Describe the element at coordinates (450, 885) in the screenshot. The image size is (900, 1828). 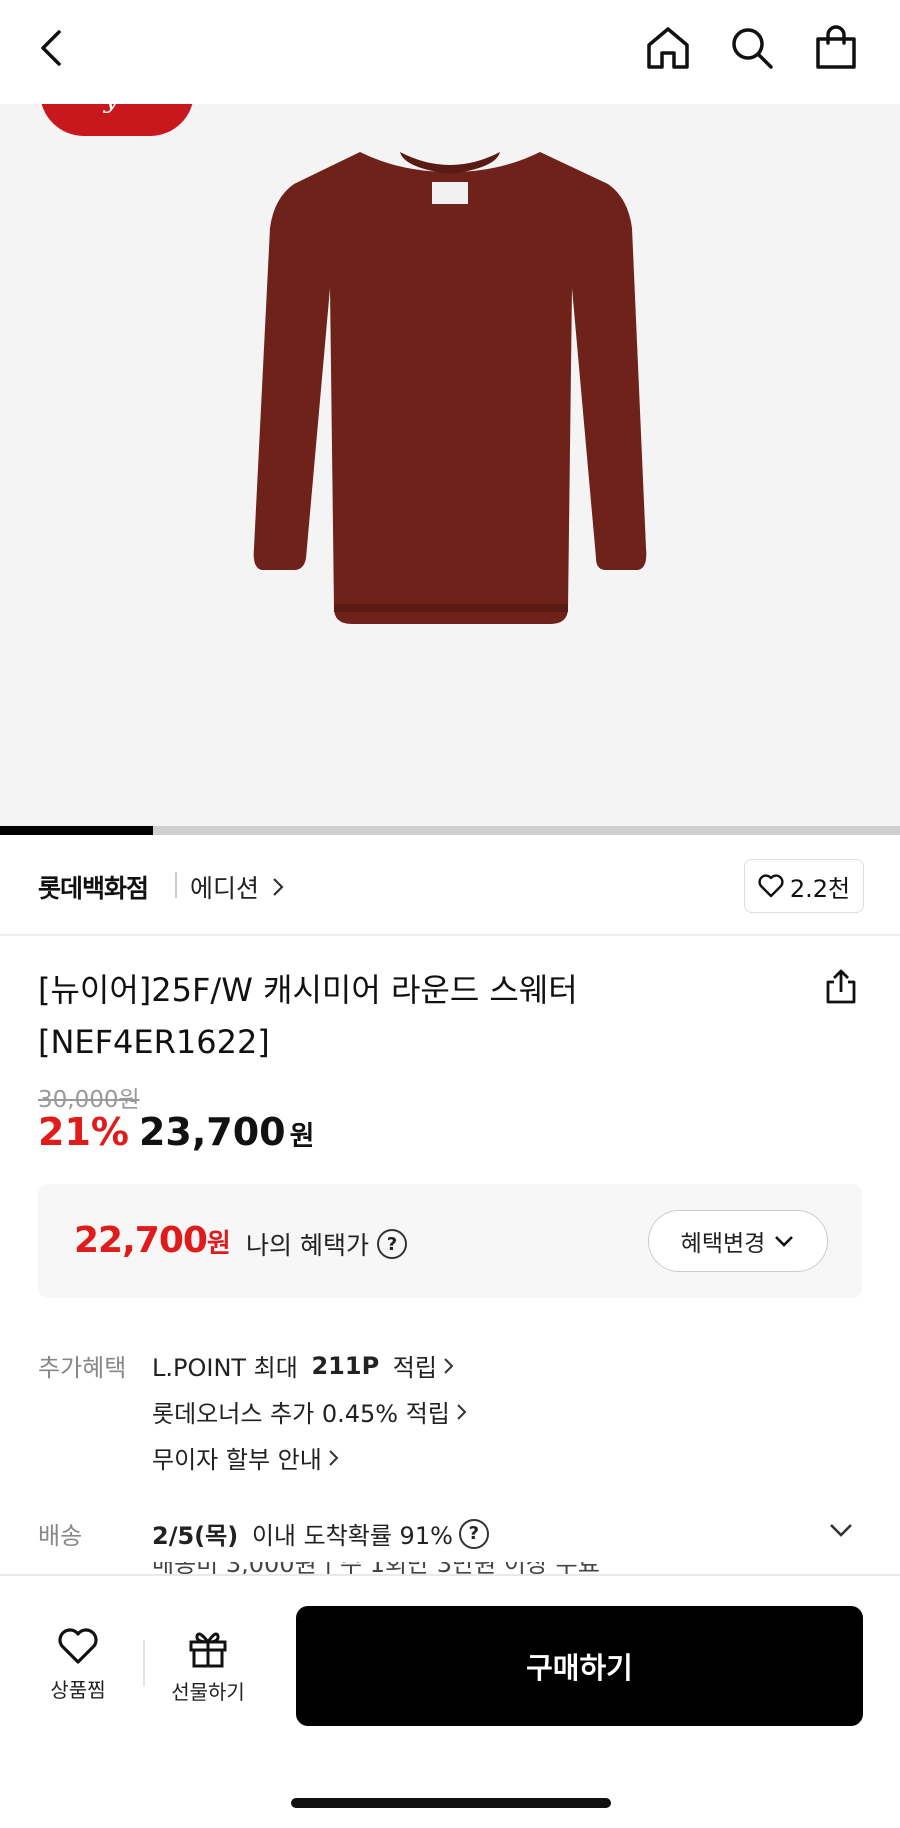
I see `seller-row: 롯데백화점 에디션 2.2천` at that location.